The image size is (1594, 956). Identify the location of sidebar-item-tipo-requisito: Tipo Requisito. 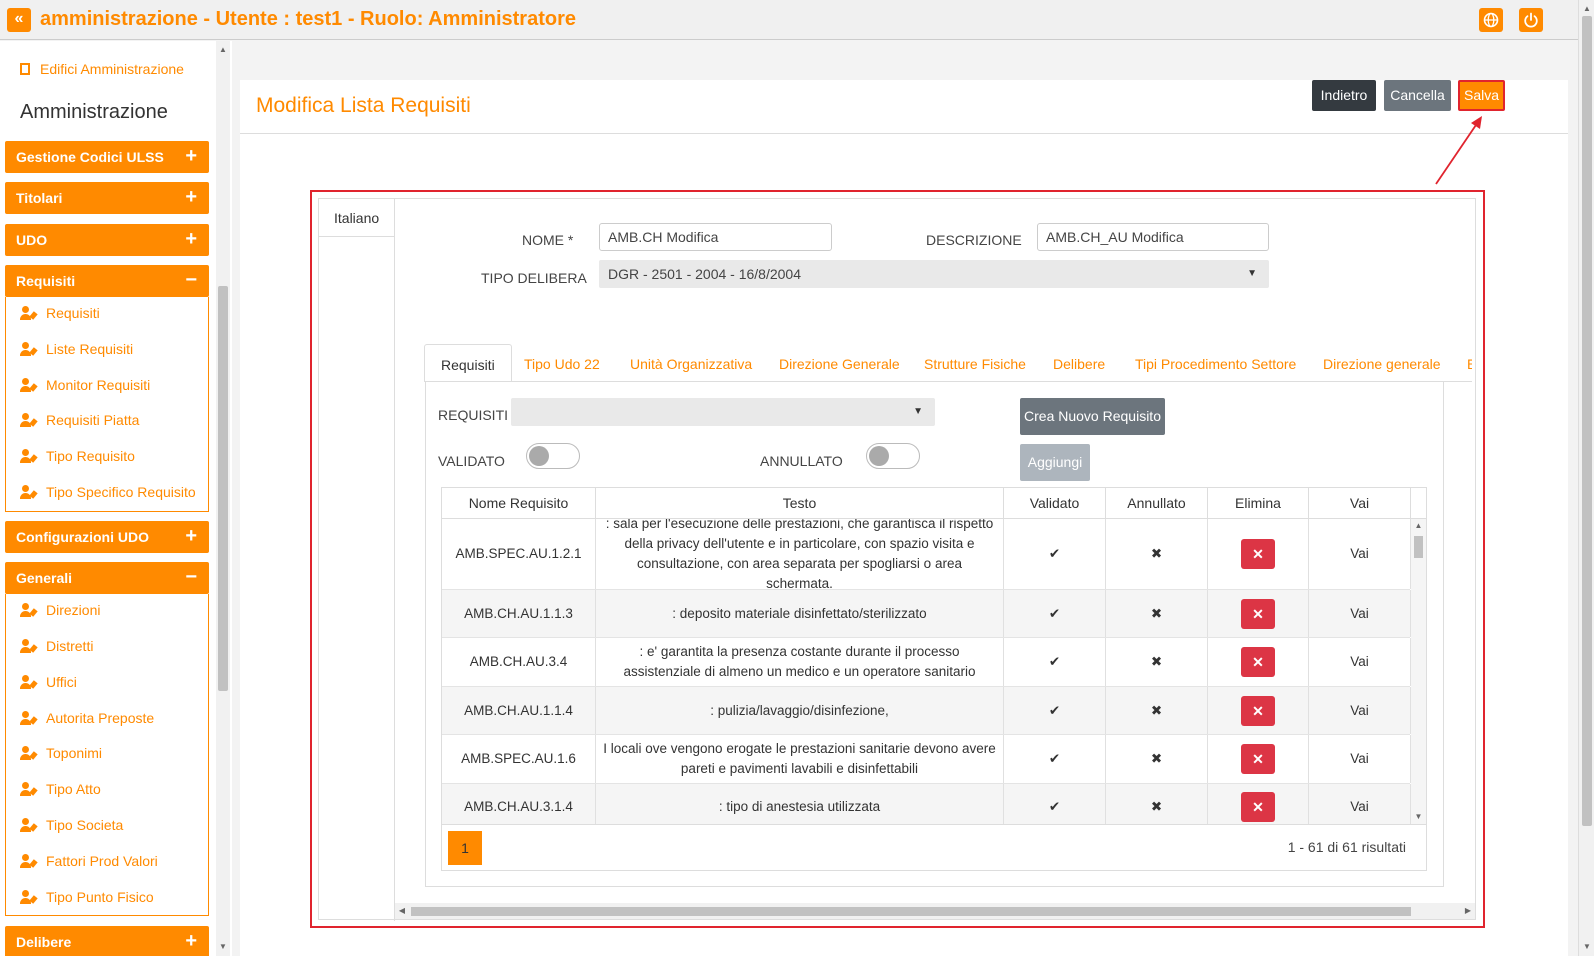
(77, 458).